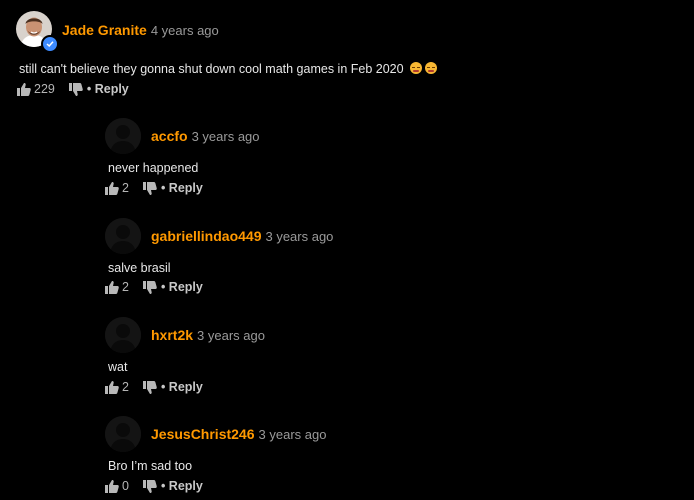 This screenshot has width=694, height=500. Describe the element at coordinates (153, 168) in the screenshot. I see `comment-text: never happened` at that location.